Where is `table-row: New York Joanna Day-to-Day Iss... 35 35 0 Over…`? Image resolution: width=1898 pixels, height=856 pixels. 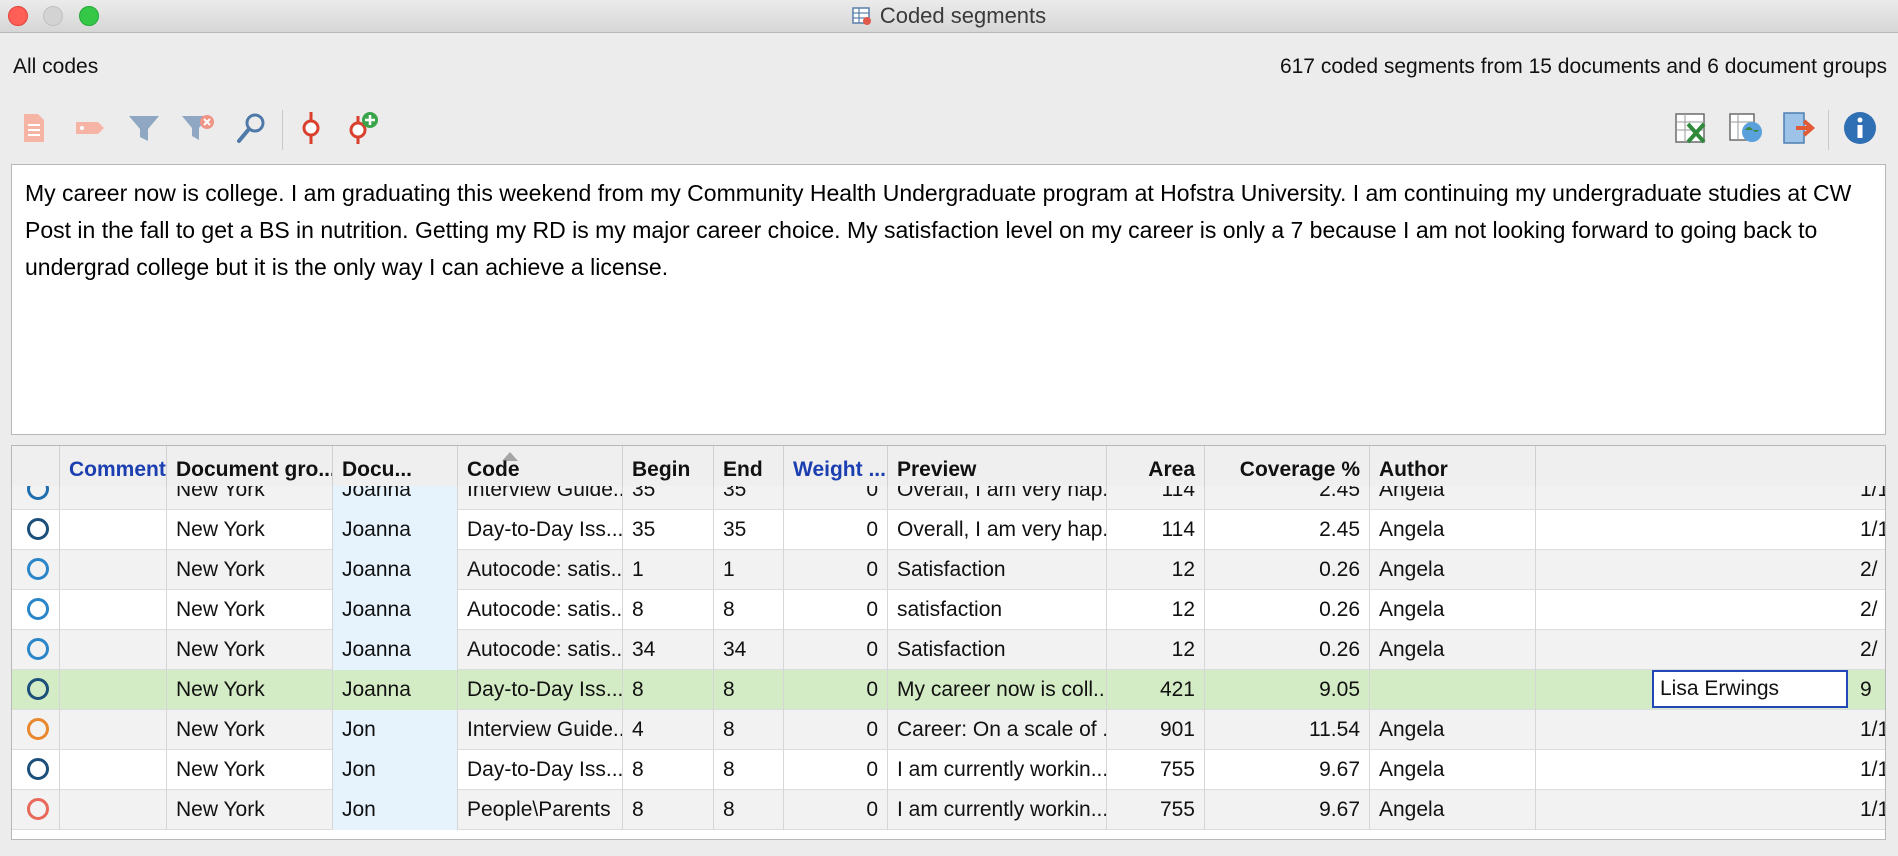 table-row: New York Joanna Day-to-Day Iss... 35 35 0 Over… is located at coordinates (948, 530).